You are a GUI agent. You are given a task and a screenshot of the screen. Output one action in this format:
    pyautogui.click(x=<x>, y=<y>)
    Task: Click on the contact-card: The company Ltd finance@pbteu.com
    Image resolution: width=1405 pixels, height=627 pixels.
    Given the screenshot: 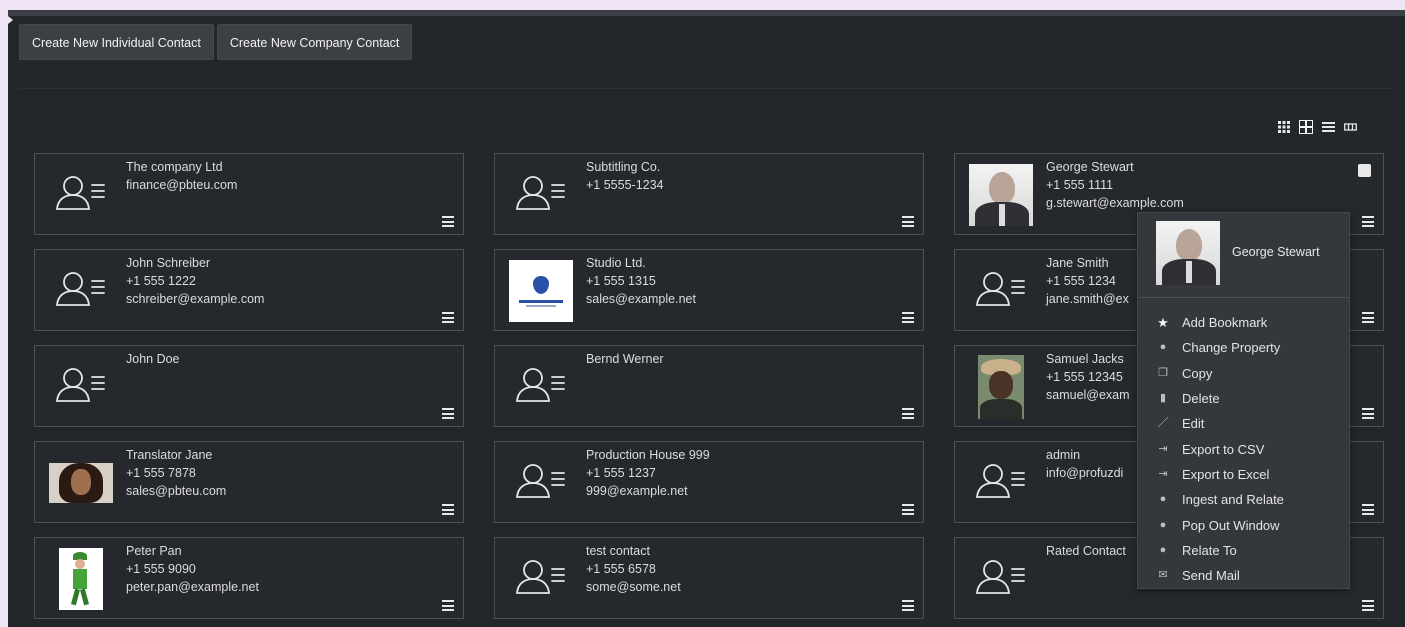 What is the action you would take?
    pyautogui.click(x=249, y=194)
    